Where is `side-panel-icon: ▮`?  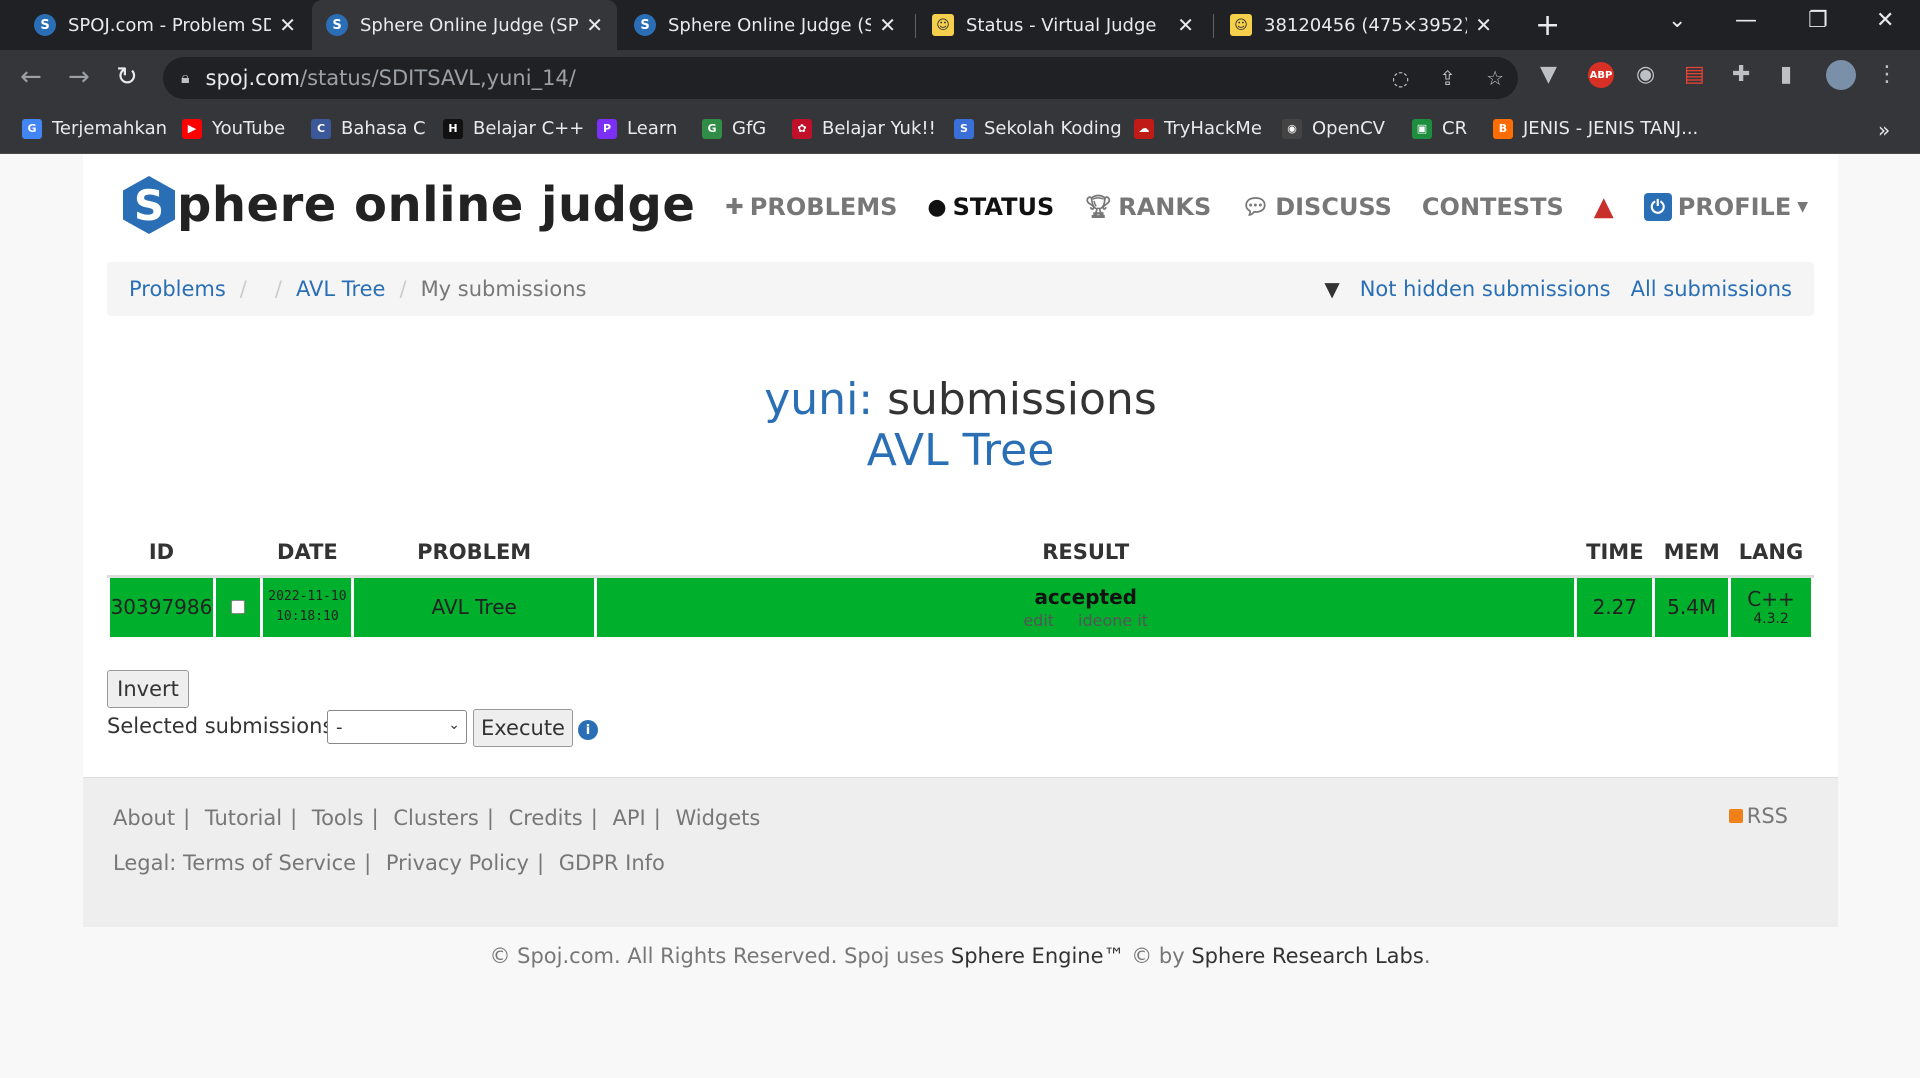 side-panel-icon: ▮ is located at coordinates (1786, 74).